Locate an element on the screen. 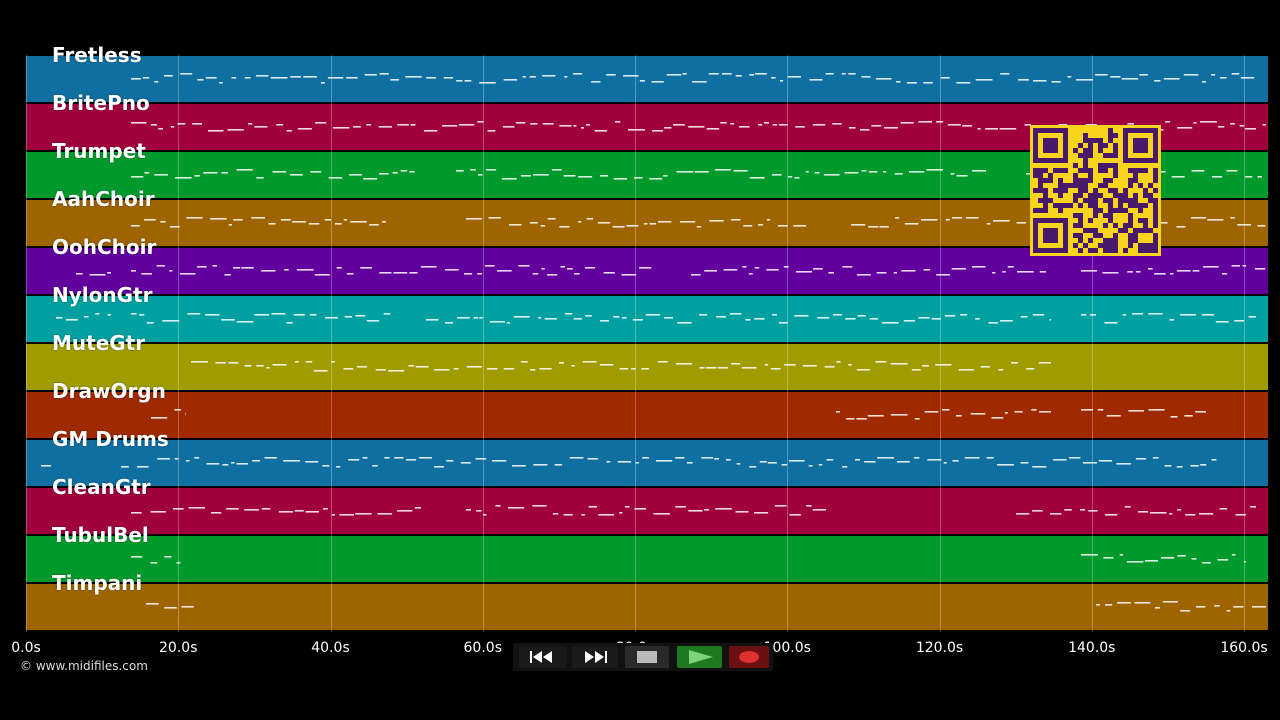 The height and width of the screenshot is (720, 1280). rewind-button is located at coordinates (543, 657).